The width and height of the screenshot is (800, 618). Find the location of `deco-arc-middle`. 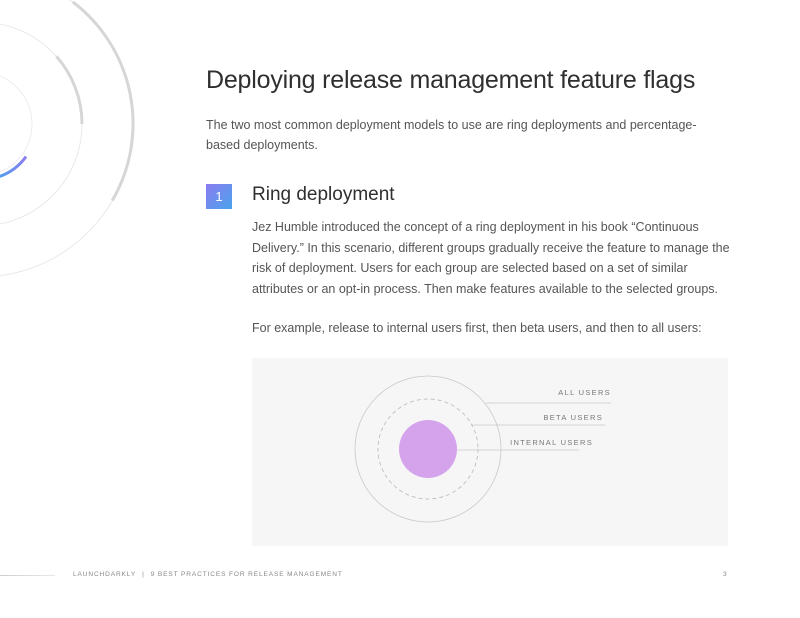

deco-arc-middle is located at coordinates (69, 90).